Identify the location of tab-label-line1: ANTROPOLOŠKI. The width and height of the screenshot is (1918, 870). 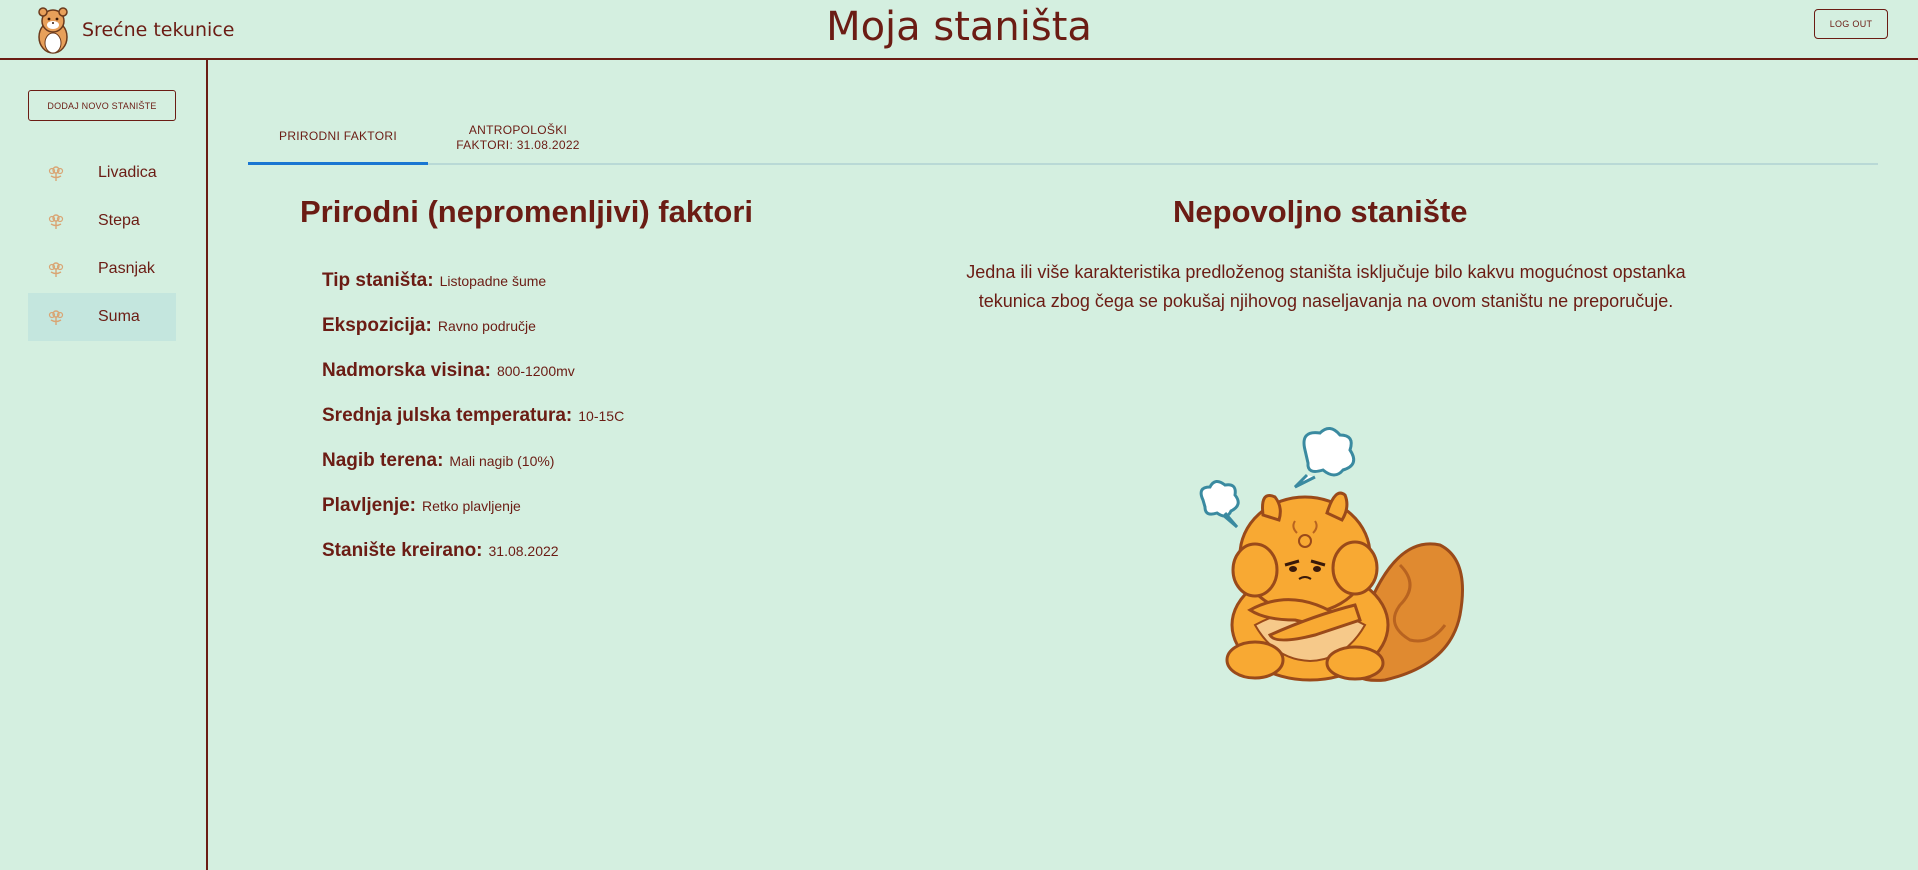
(518, 129).